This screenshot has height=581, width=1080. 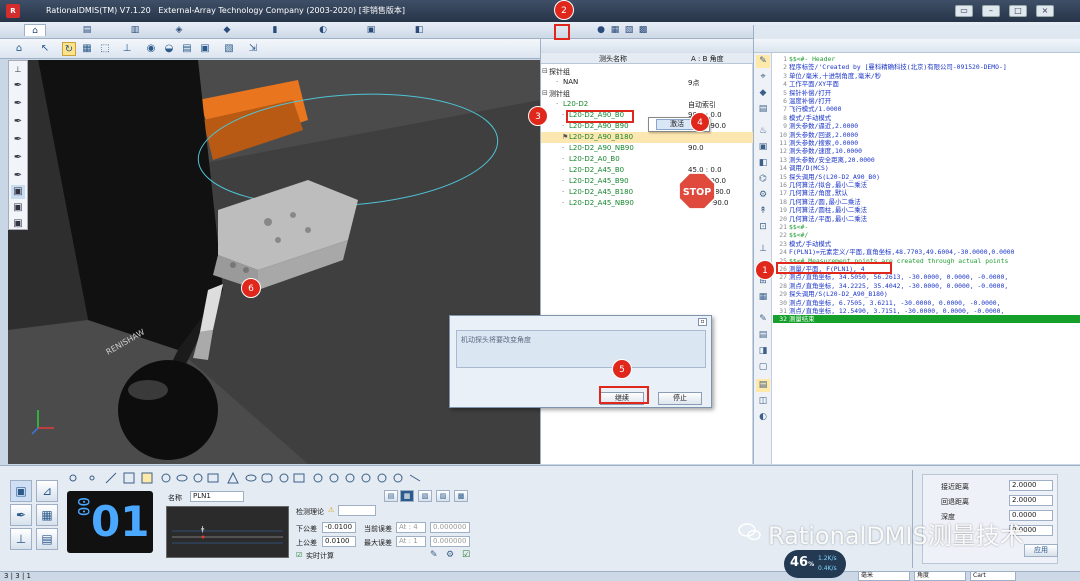 I want to click on window-icon-button: ▭, so click(x=964, y=11).